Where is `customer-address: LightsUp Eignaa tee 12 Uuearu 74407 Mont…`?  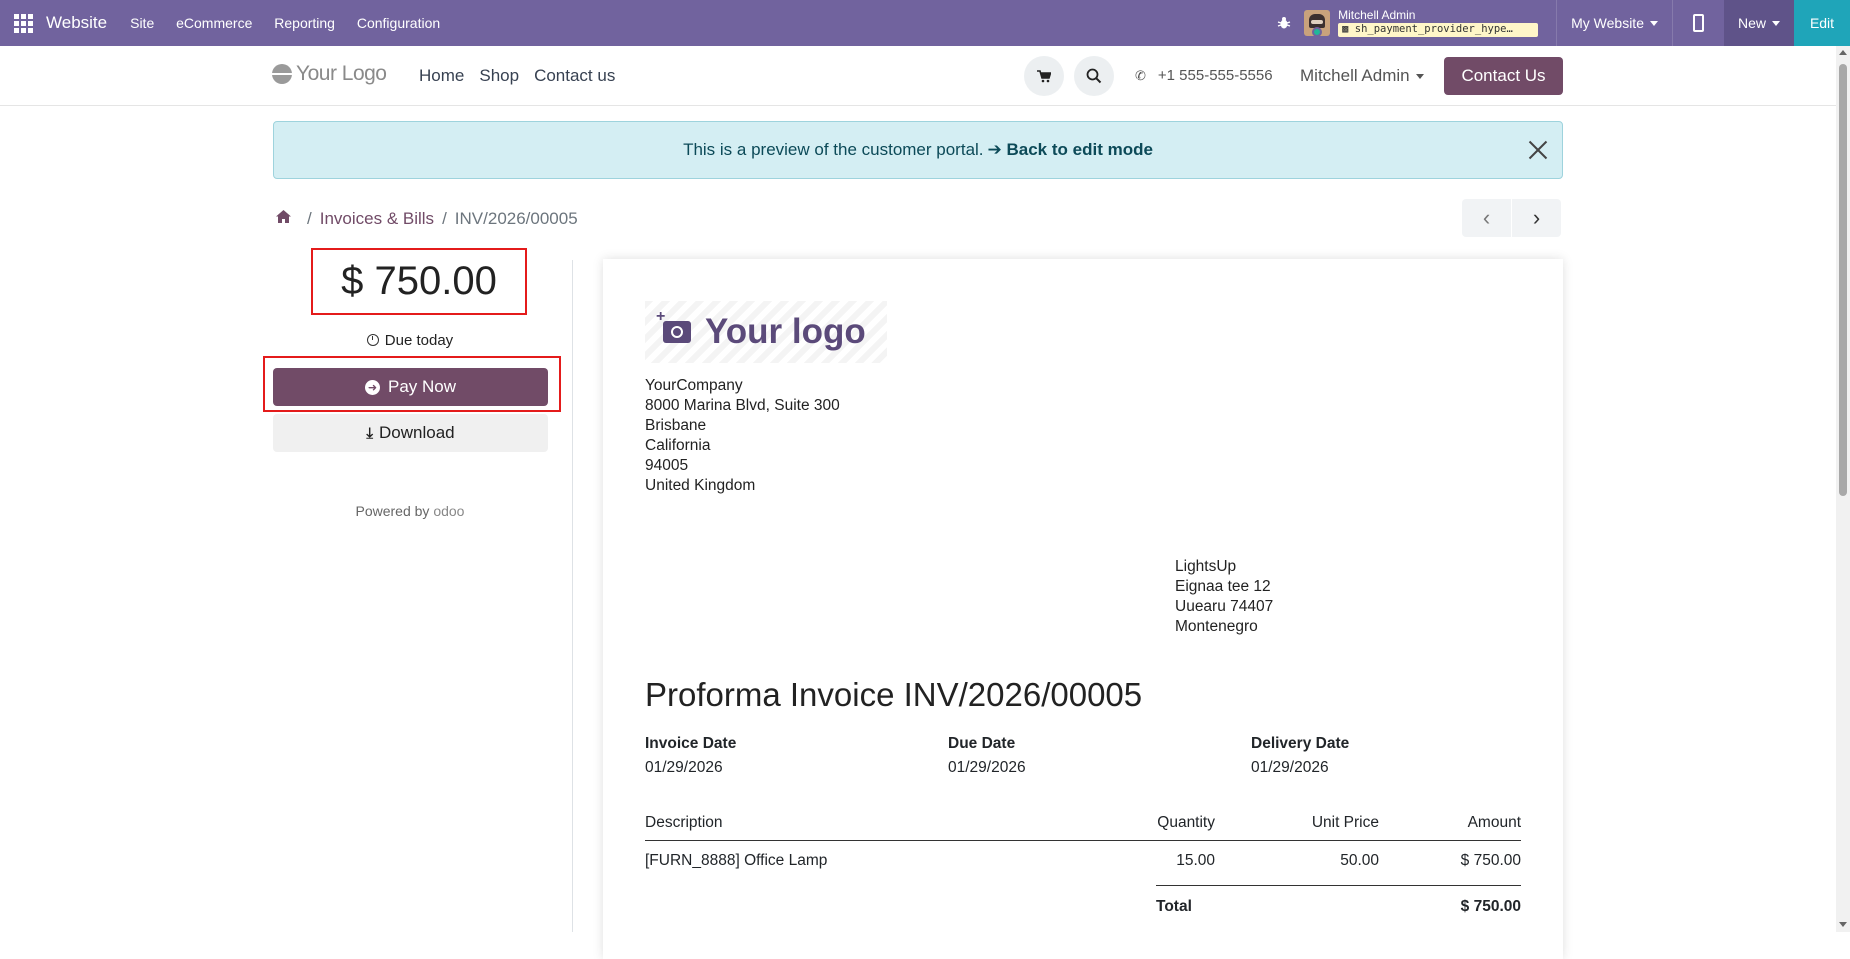 customer-address: LightsUp Eignaa tee 12 Uuearu 74407 Mont… is located at coordinates (1224, 596).